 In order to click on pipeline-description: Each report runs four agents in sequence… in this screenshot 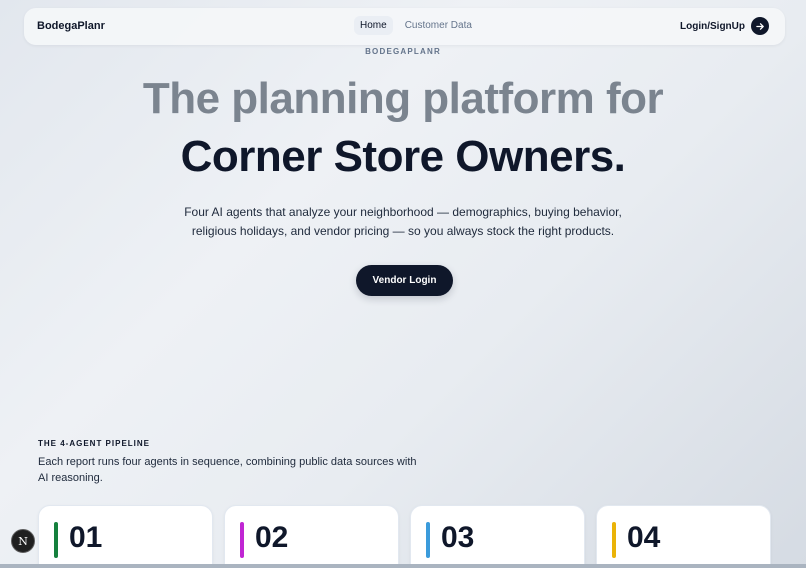, I will do `click(227, 470)`.